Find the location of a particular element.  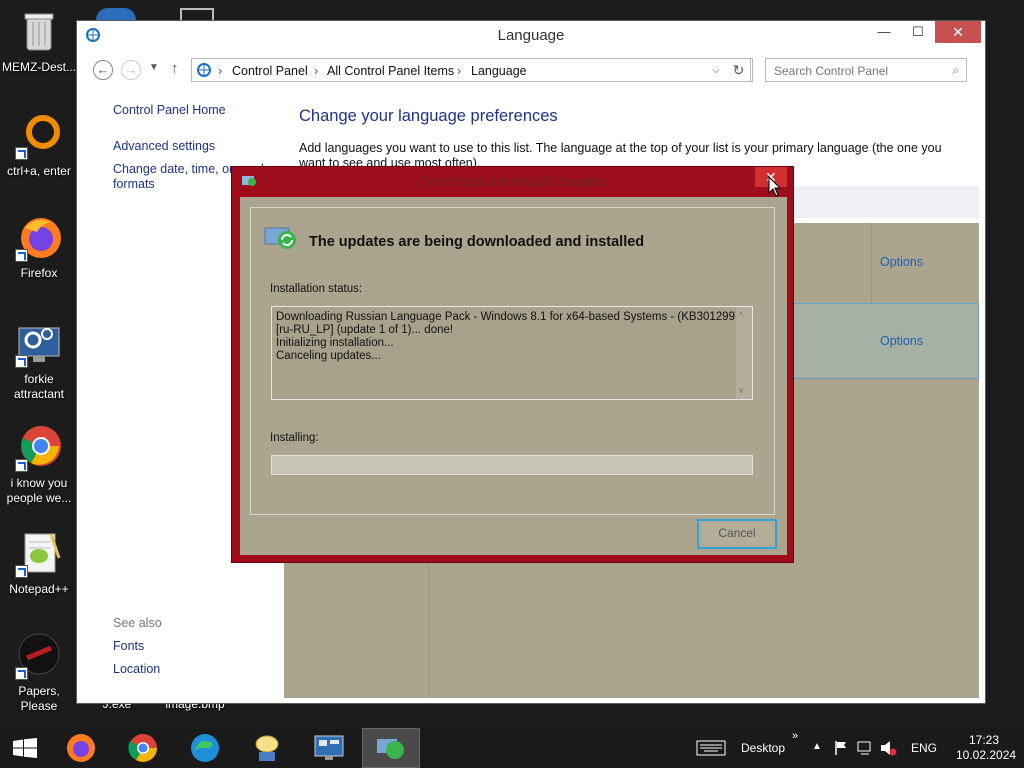

toolbar-expand-icon: » is located at coordinates (795, 749).